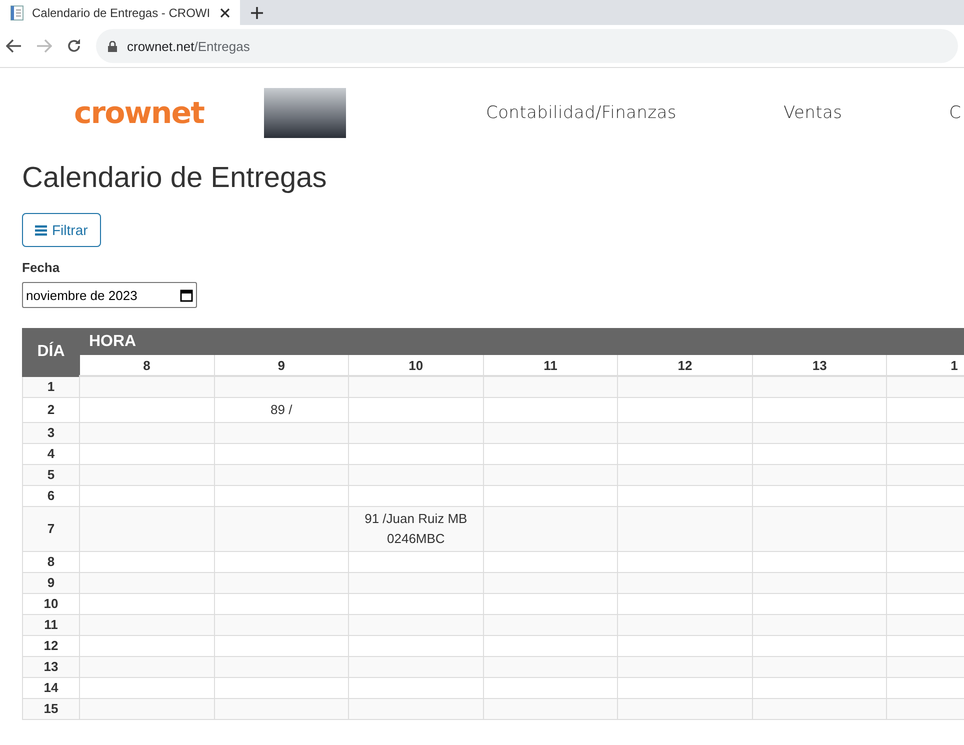 The image size is (964, 745). Describe the element at coordinates (225, 13) in the screenshot. I see `close-icon` at that location.